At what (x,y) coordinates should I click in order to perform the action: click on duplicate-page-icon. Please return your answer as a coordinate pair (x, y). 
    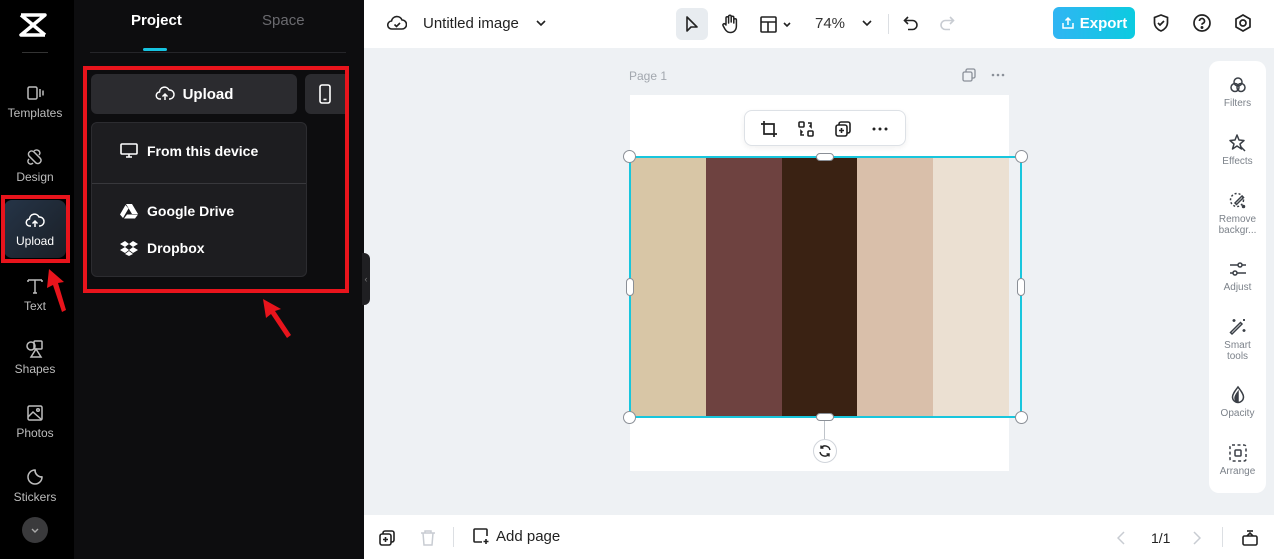
    Looking at the image, I should click on (969, 75).